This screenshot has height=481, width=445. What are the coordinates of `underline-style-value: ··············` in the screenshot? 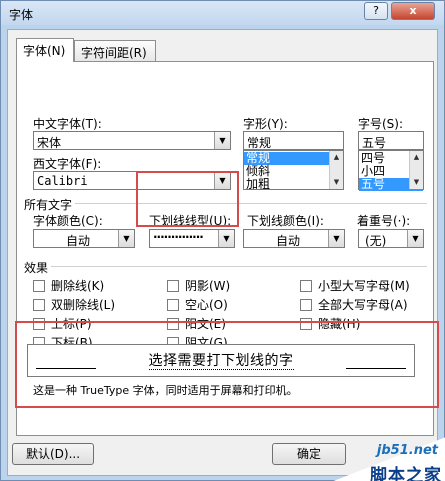 It's located at (178, 237).